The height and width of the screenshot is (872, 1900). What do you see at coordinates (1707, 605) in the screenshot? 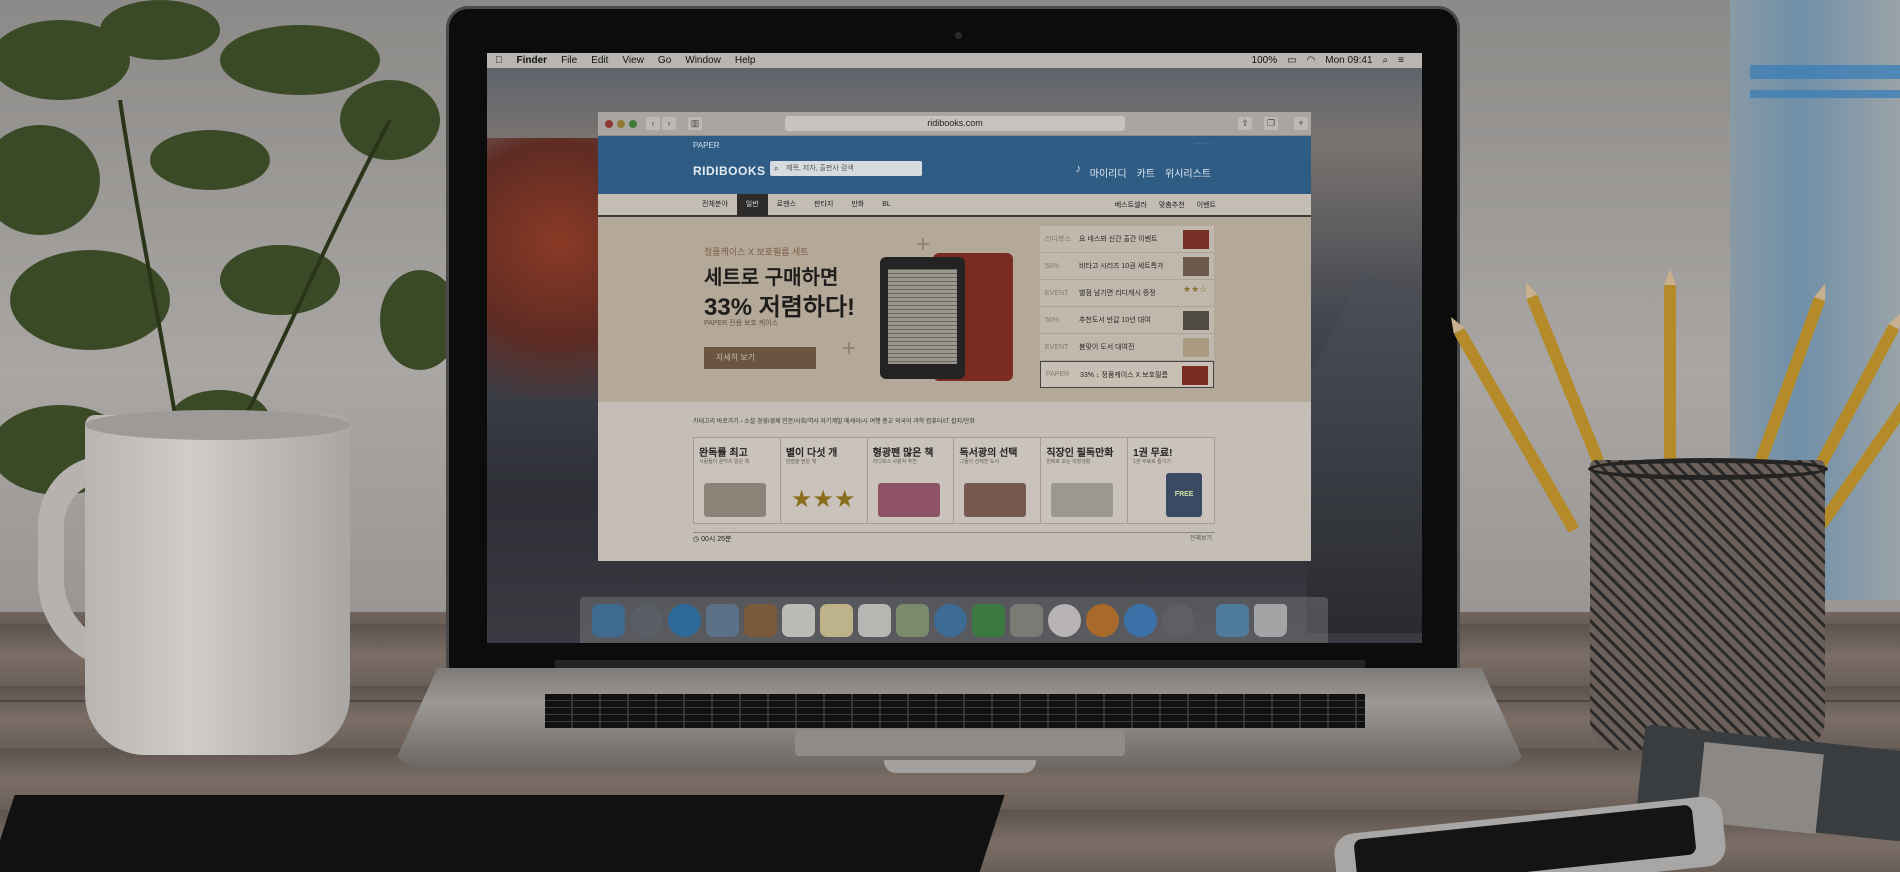
I see `mesh-pencil-cup` at bounding box center [1707, 605].